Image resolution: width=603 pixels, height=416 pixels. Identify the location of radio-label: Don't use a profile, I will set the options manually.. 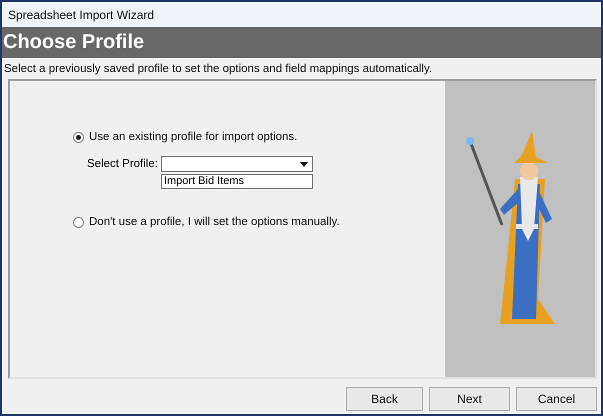
(214, 222).